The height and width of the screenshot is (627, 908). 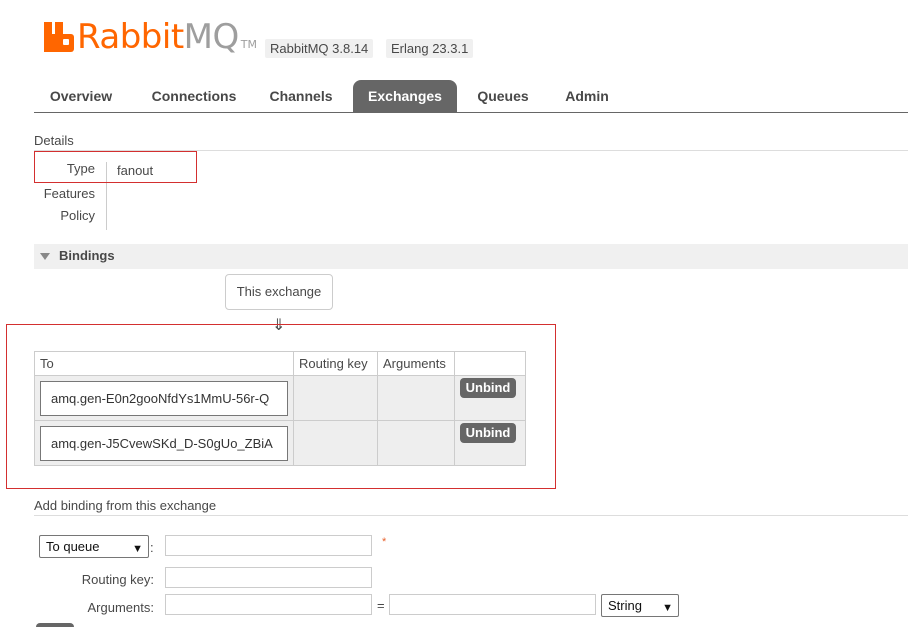 I want to click on arguments-label: Arguments:, so click(x=120, y=607).